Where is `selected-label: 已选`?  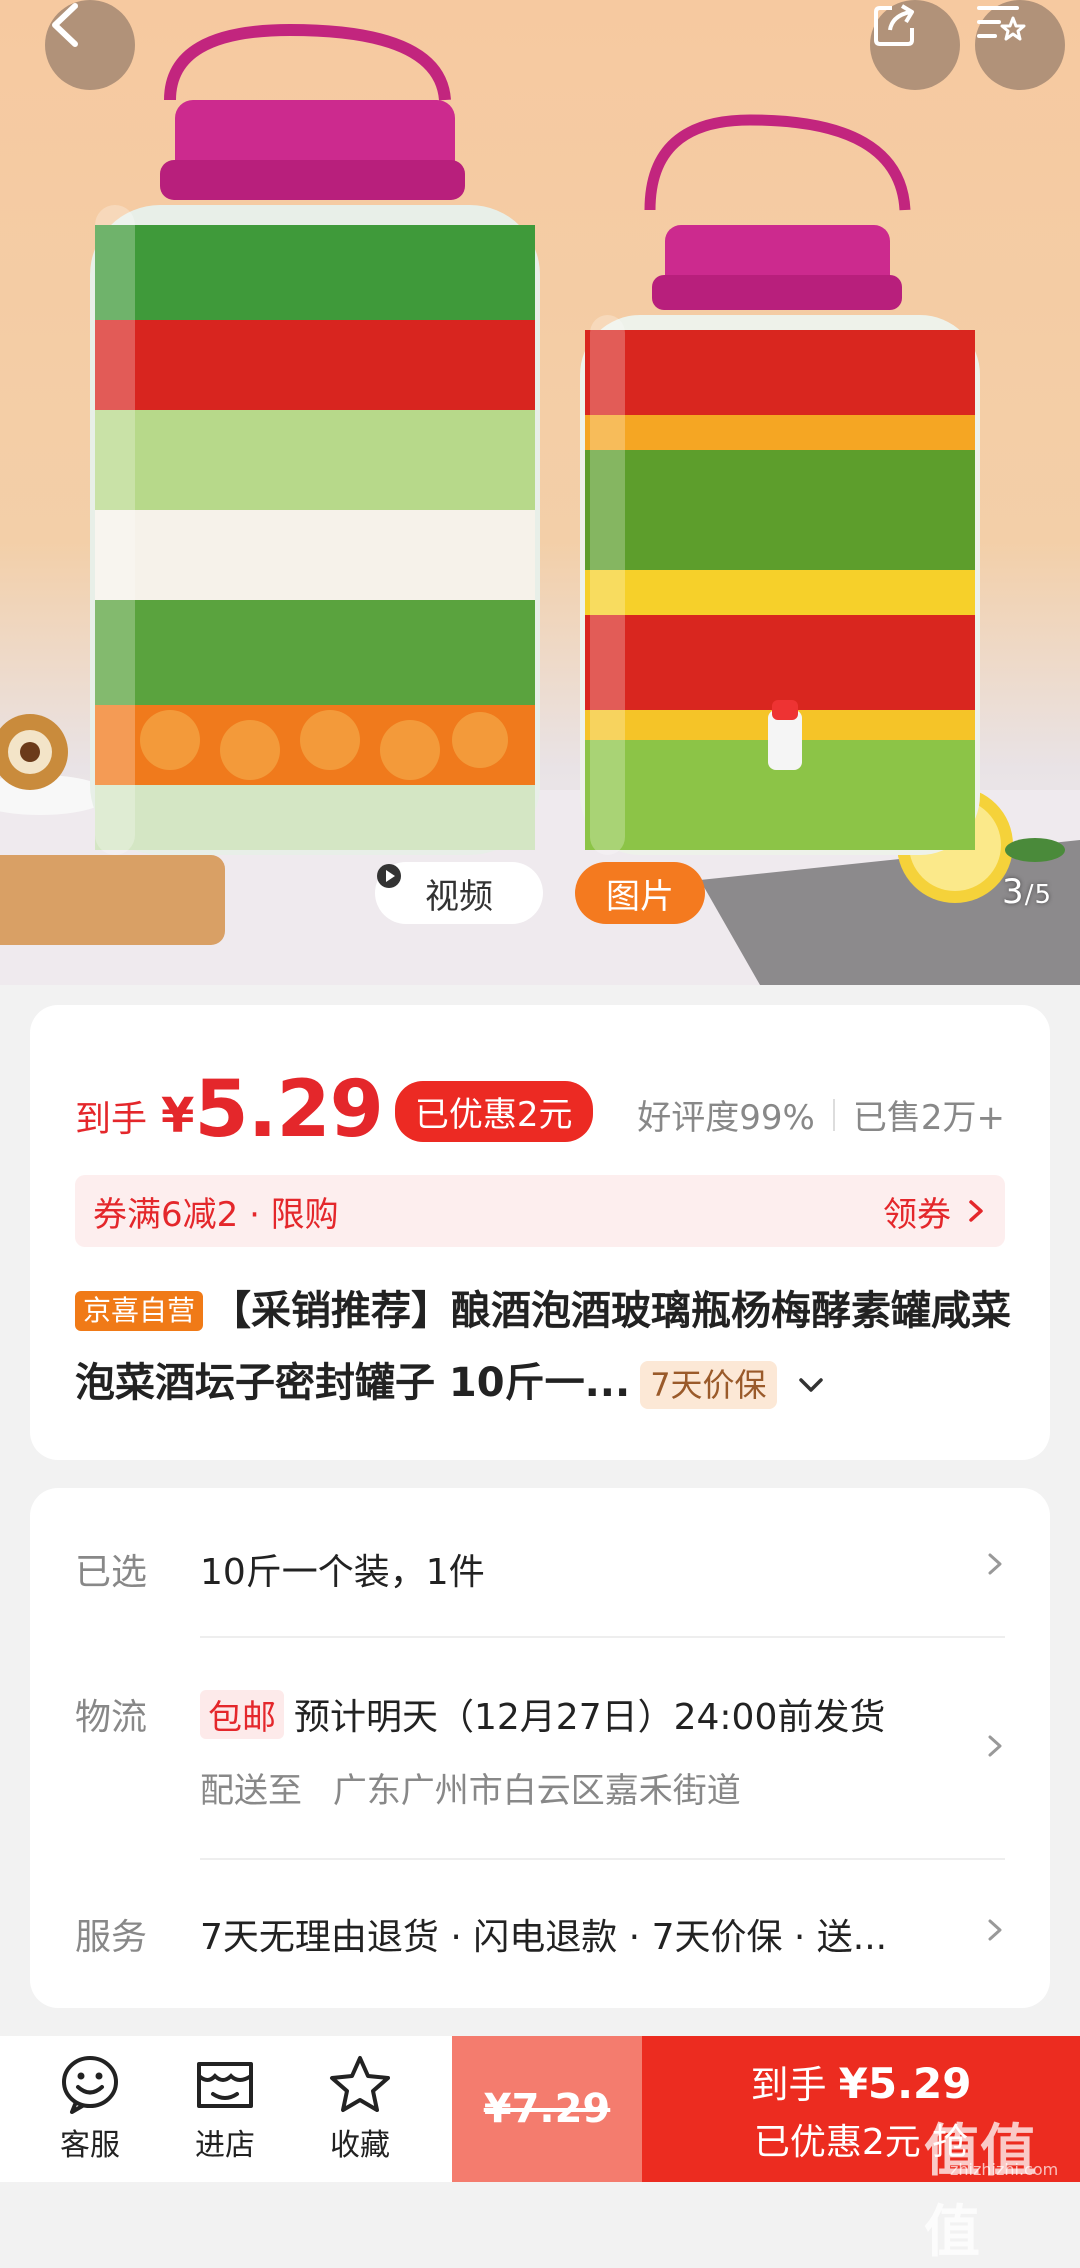 selected-label: 已选 is located at coordinates (111, 1572).